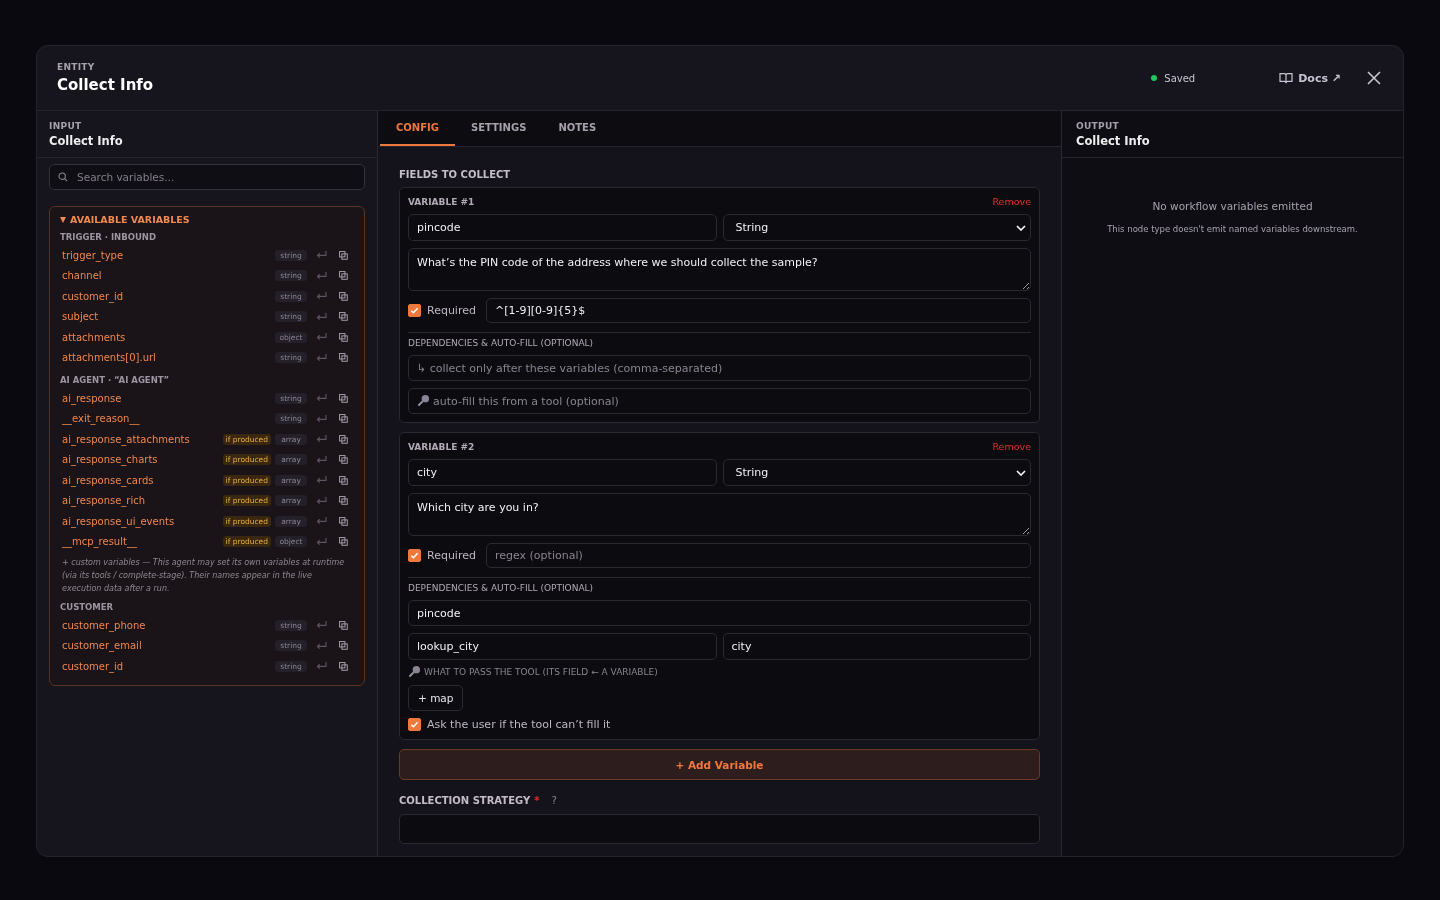  I want to click on dependencies-field: pincode, so click(719, 613).